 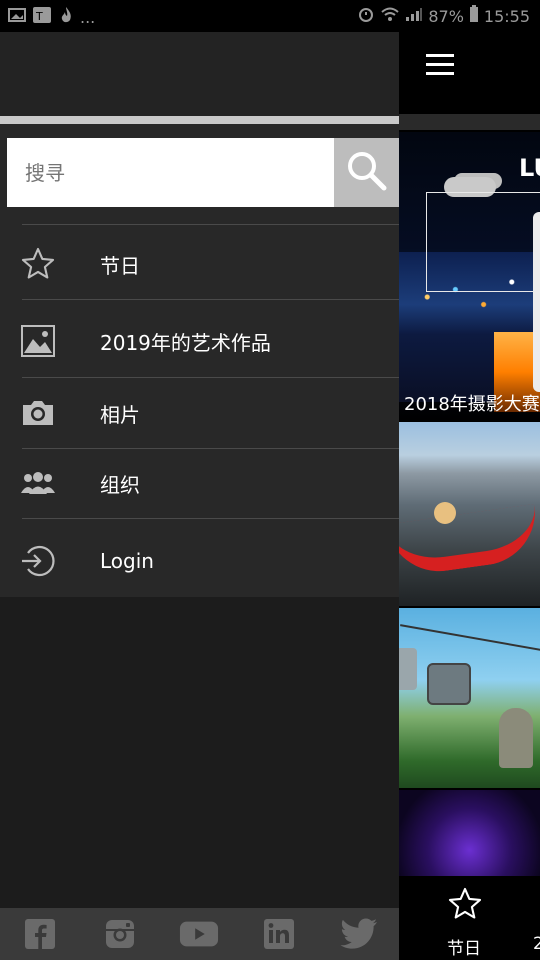 What do you see at coordinates (440, 65) in the screenshot?
I see `hamburger-menu-icon` at bounding box center [440, 65].